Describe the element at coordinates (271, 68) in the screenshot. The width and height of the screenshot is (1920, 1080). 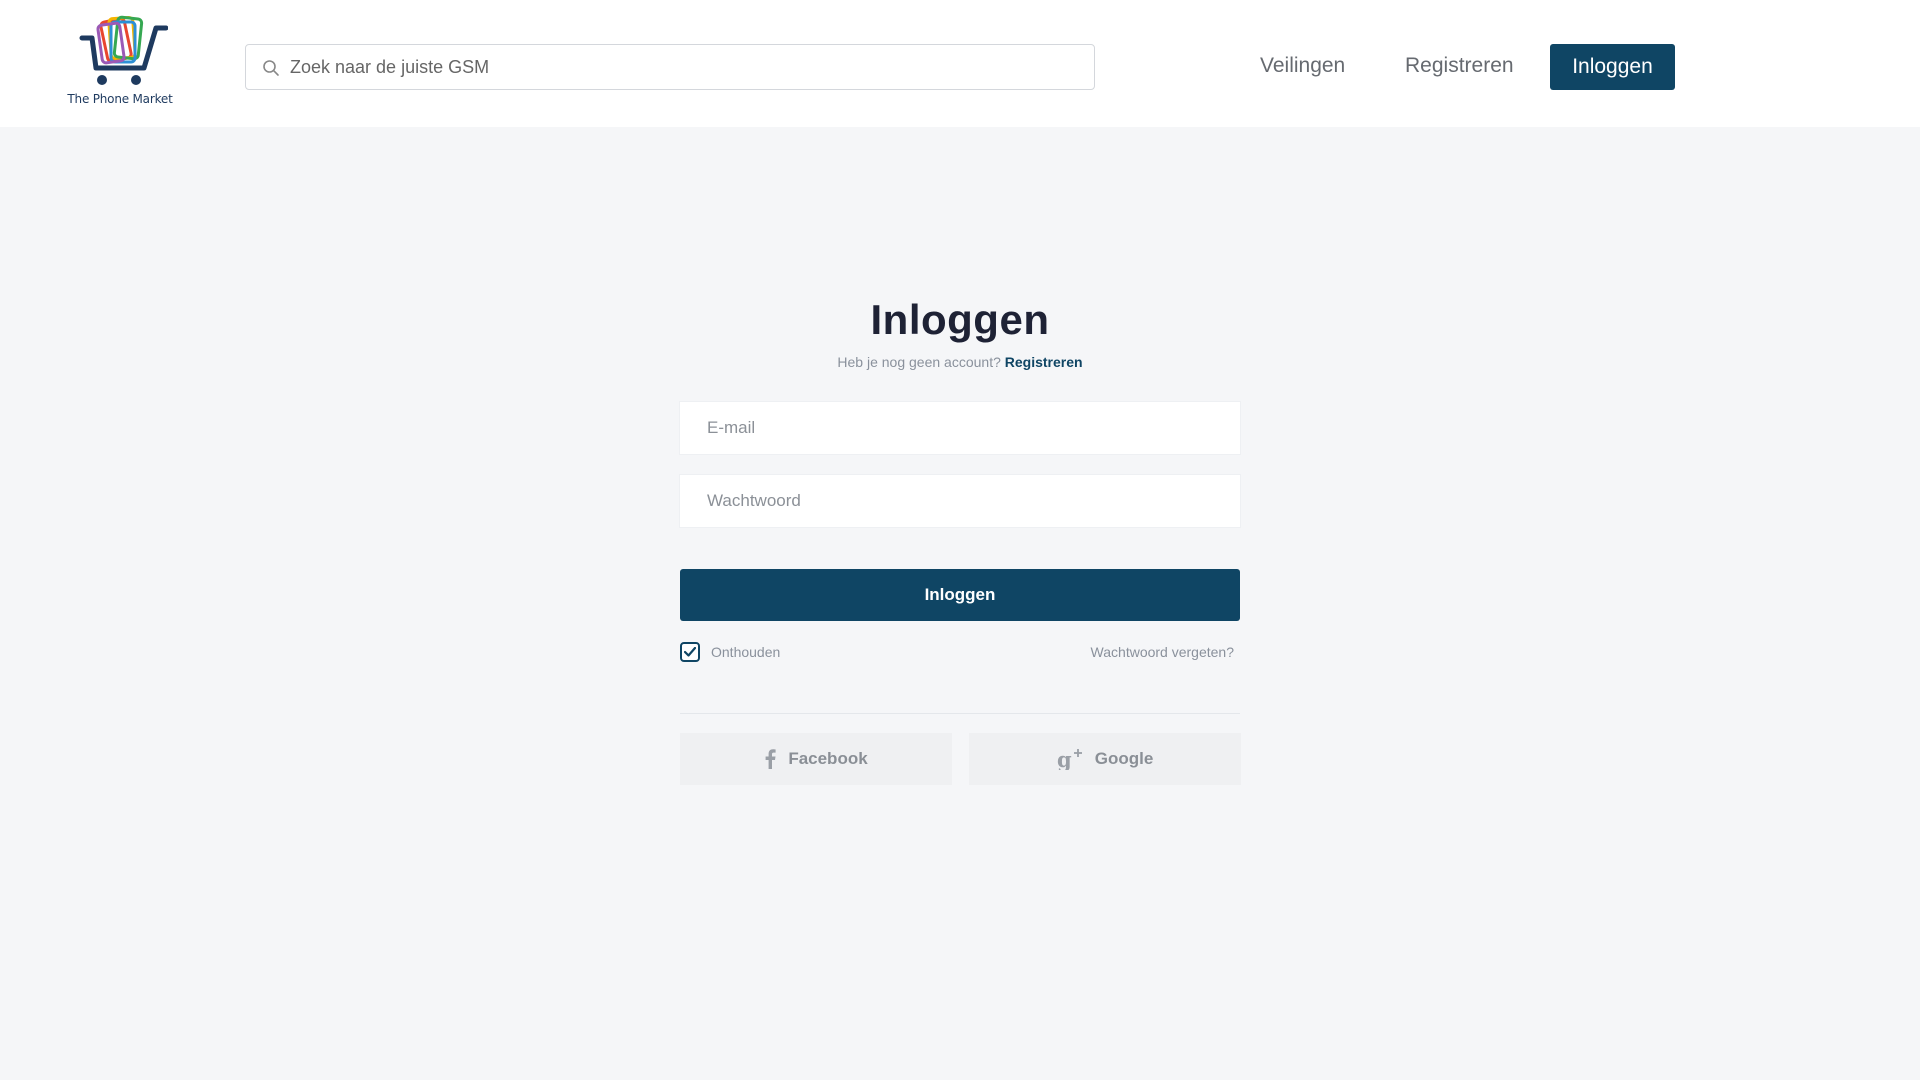
I see `search-icon` at that location.